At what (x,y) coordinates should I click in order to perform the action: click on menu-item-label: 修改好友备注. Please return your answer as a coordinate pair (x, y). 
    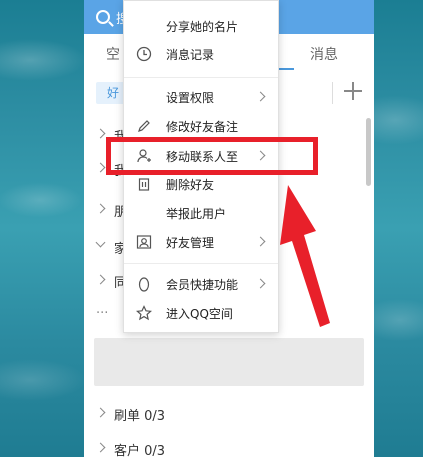
    Looking at the image, I should click on (202, 127).